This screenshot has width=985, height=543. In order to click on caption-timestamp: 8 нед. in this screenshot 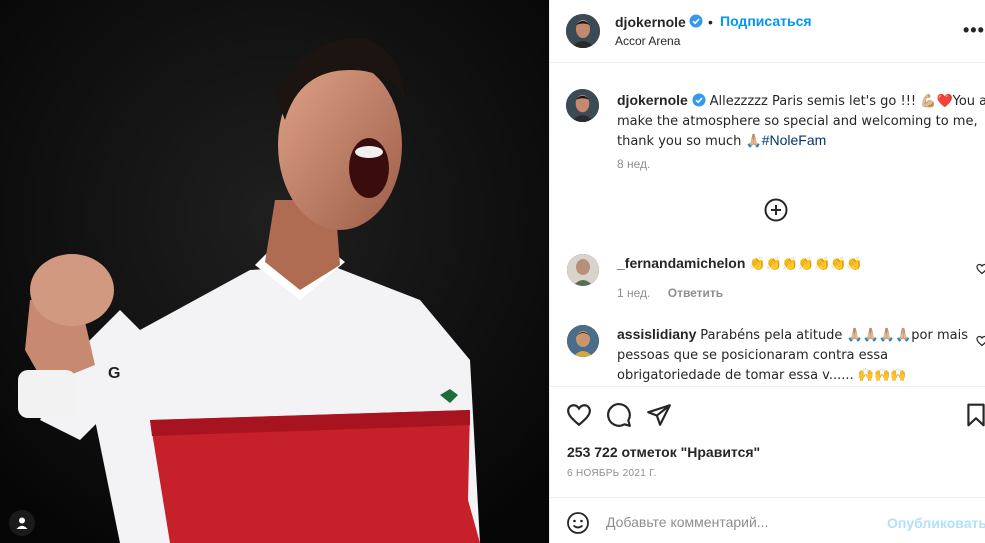, I will do `click(633, 164)`.